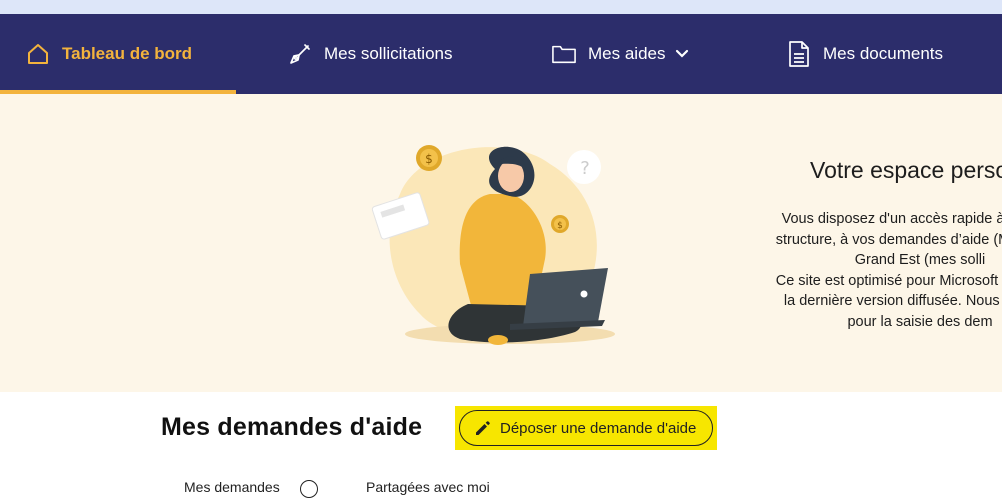 This screenshot has width=1002, height=498. What do you see at coordinates (627, 53) in the screenshot?
I see `nav-item-label: Mes aides` at bounding box center [627, 53].